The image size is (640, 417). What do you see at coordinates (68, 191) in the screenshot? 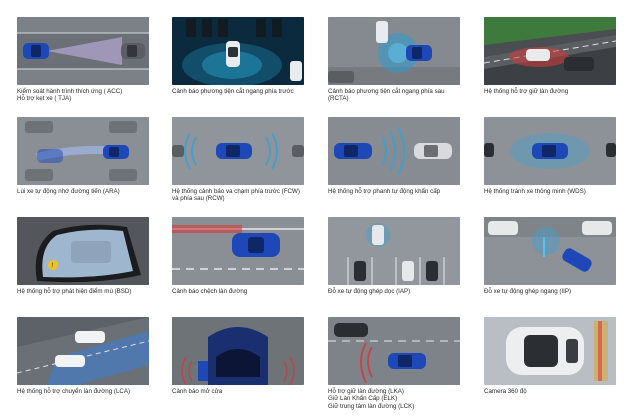
I see `ara-caption: Lùi xe tự động nhớ đường tiến (ARA)` at bounding box center [68, 191].